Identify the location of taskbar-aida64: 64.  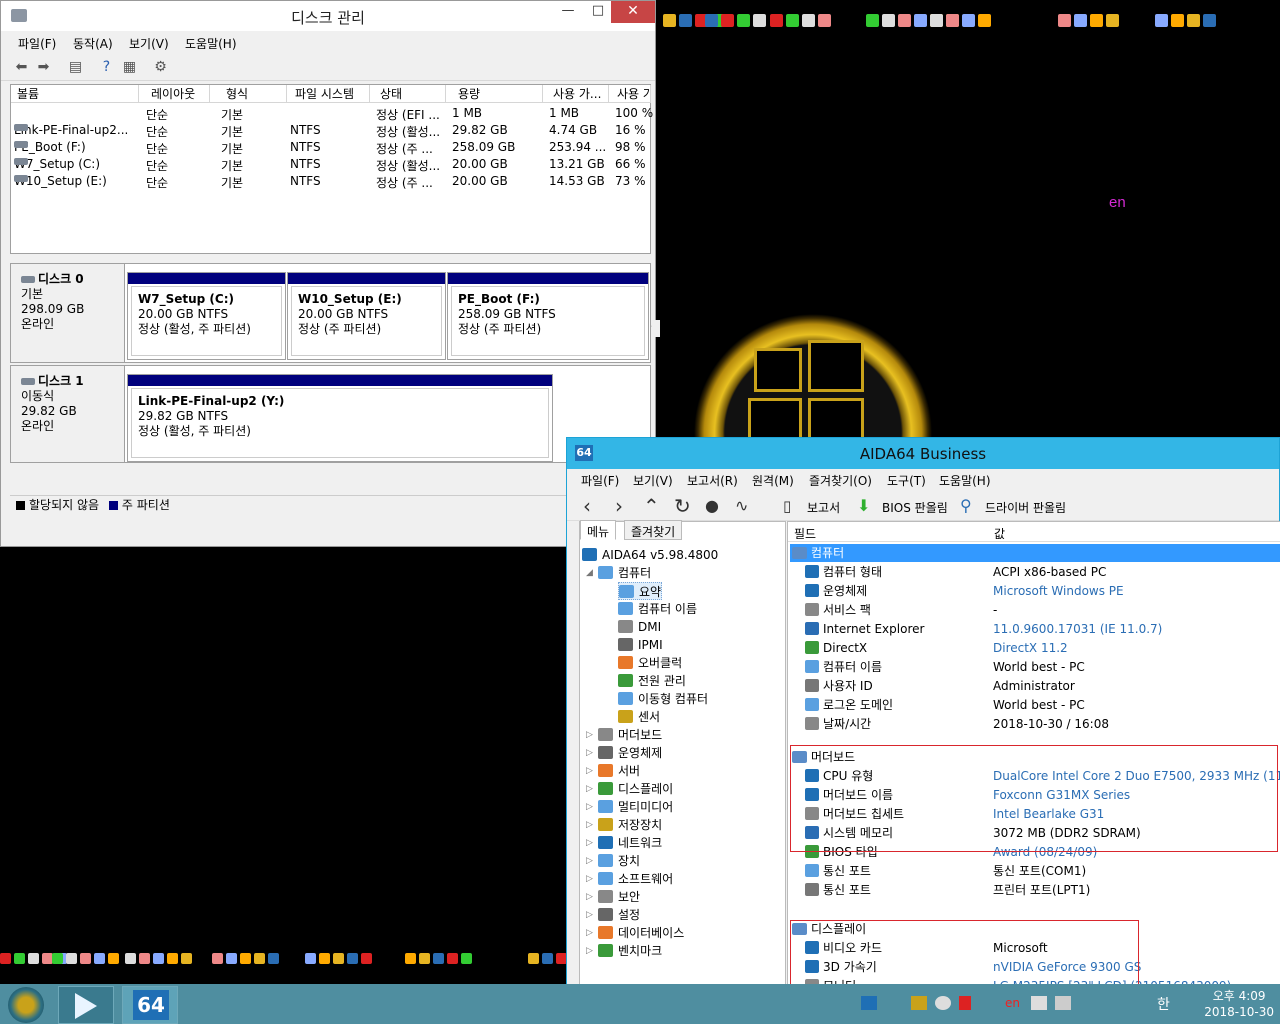
(150, 1005).